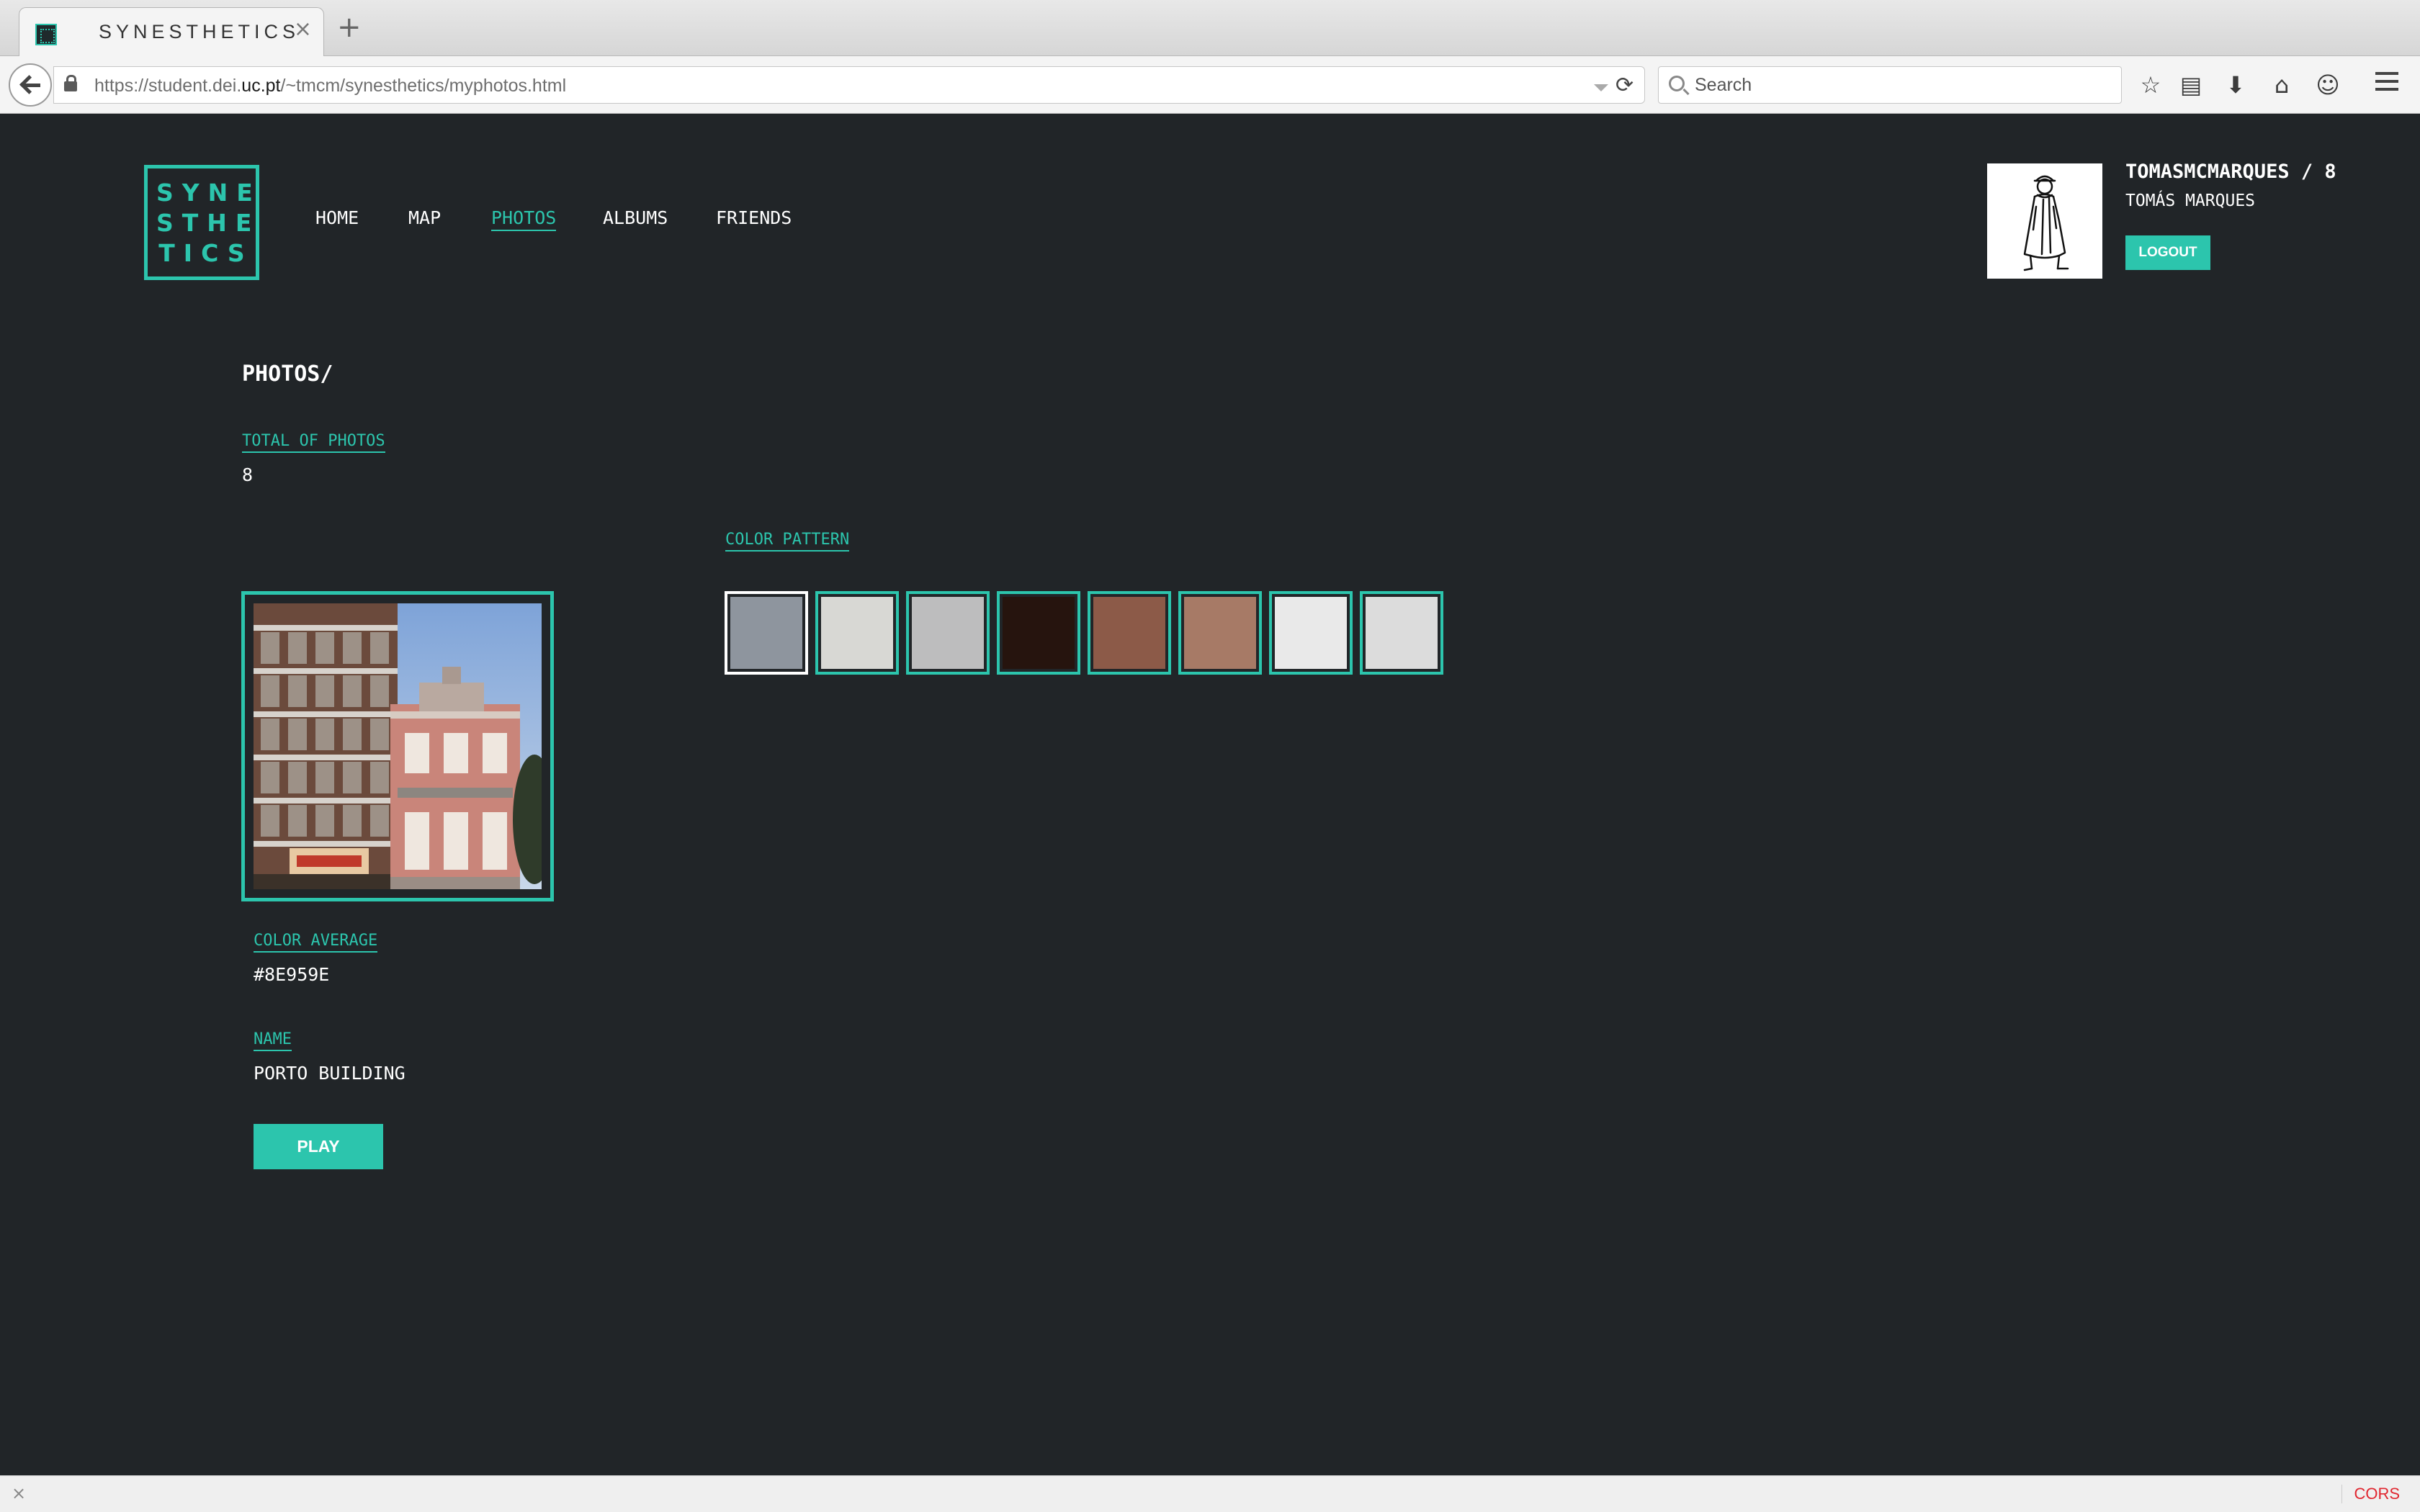 Image resolution: width=2420 pixels, height=1512 pixels. Describe the element at coordinates (2281, 85) in the screenshot. I see `home-icon: ⌂` at that location.